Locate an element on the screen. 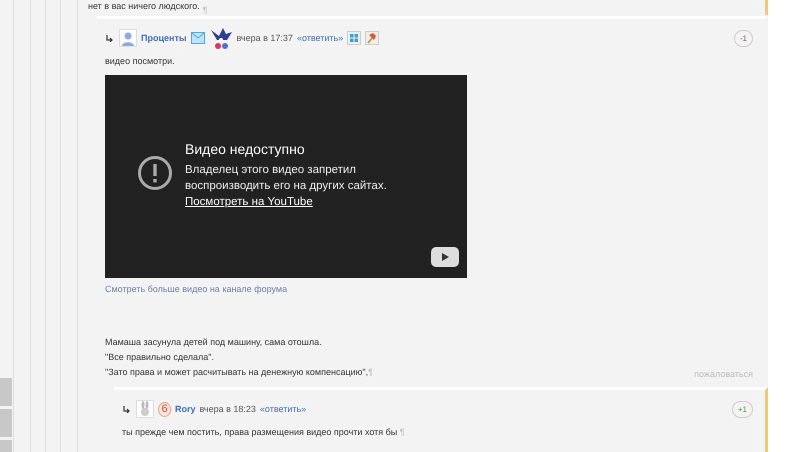 The image size is (800, 452). comment-text: видео посмотри. is located at coordinates (140, 61).